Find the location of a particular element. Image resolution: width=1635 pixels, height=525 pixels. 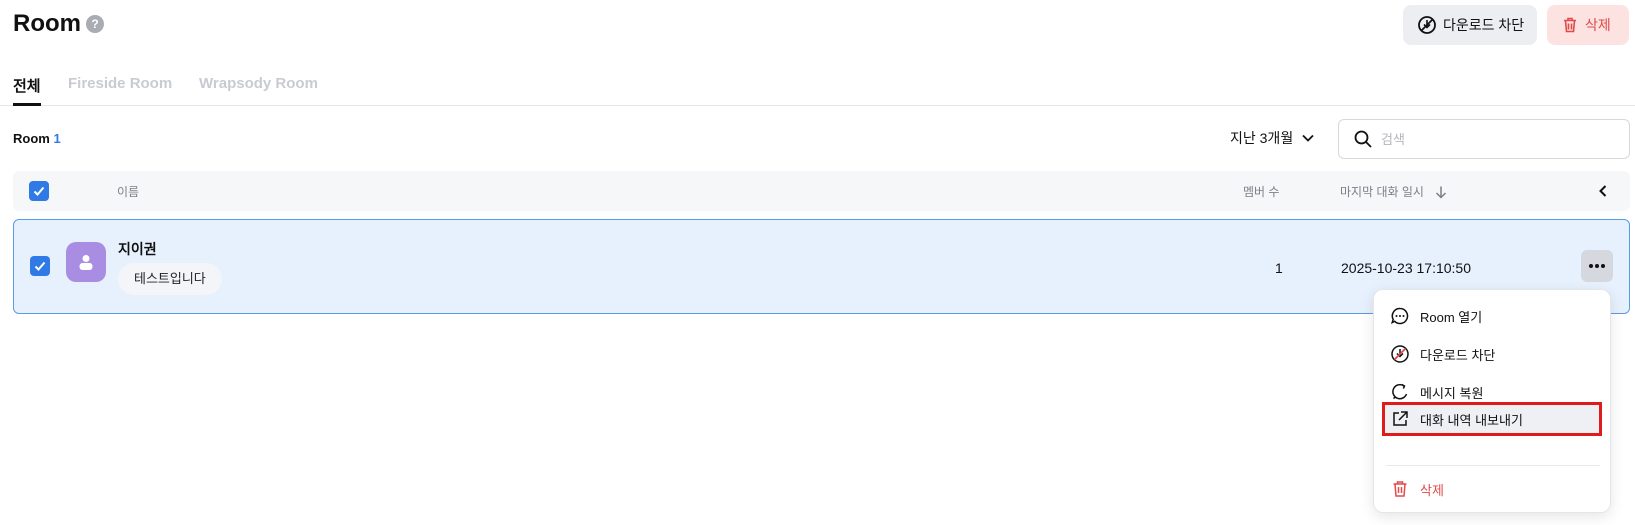

menu-item-label: 대화 내역 내보내기 is located at coordinates (1471, 420).